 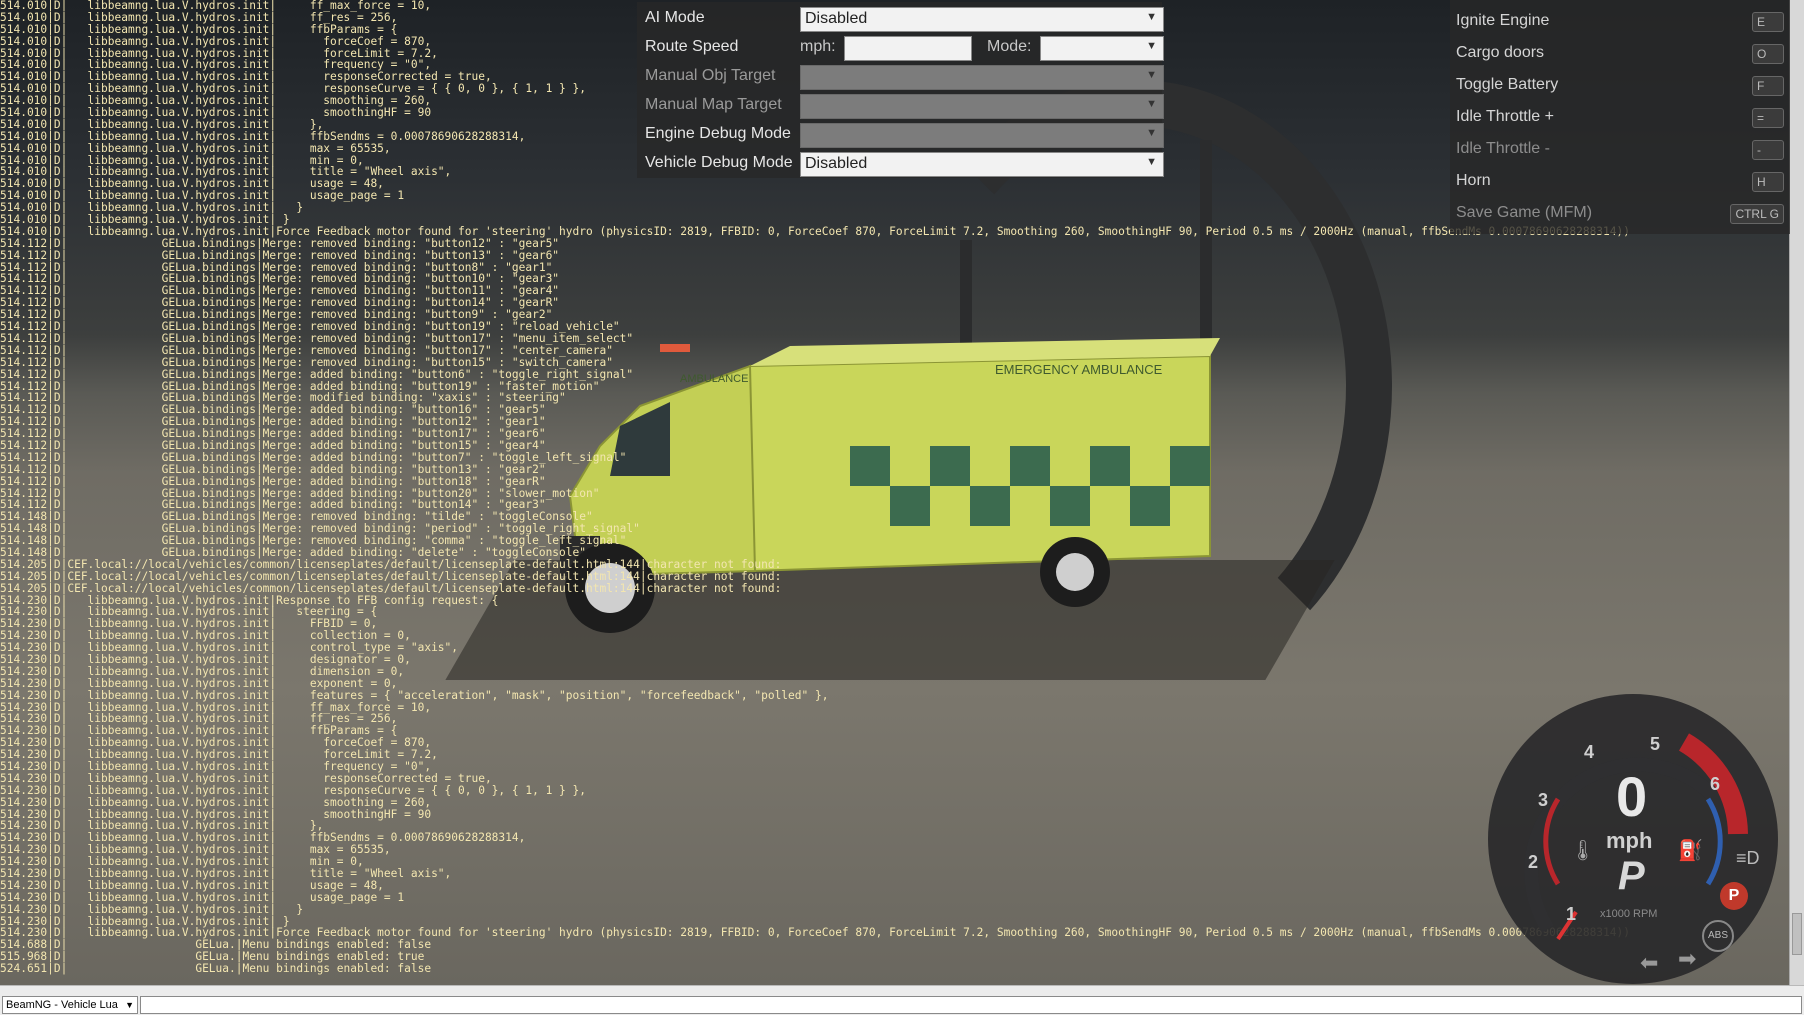 I want to click on route-speed-row: Route Speed mph: Mode: ▼, so click(x=902, y=48).